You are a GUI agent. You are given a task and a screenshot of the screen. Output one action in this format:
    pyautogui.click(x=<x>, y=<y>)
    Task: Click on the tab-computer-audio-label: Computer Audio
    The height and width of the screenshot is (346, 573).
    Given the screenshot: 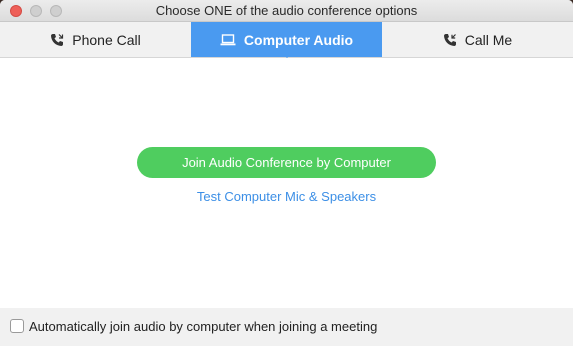 What is the action you would take?
    pyautogui.click(x=298, y=39)
    